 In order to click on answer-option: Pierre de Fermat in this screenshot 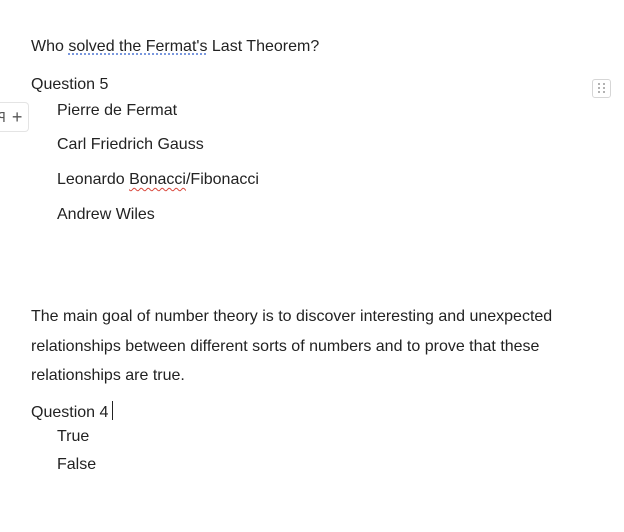, I will do `click(117, 111)`.